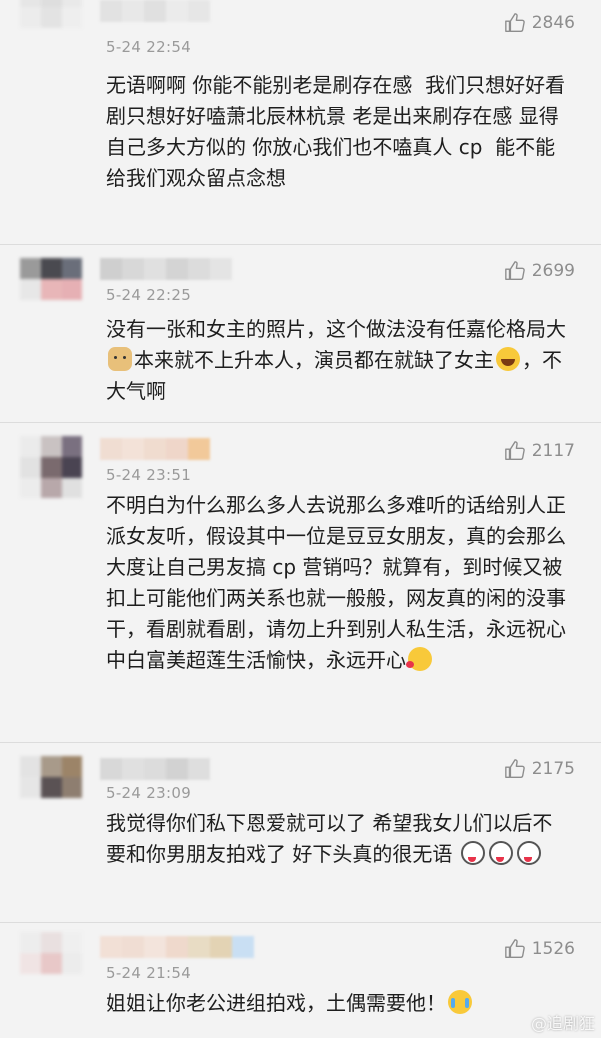 The height and width of the screenshot is (1038, 601). What do you see at coordinates (149, 793) in the screenshot?
I see `comment-time: 5-24 23:09` at bounding box center [149, 793].